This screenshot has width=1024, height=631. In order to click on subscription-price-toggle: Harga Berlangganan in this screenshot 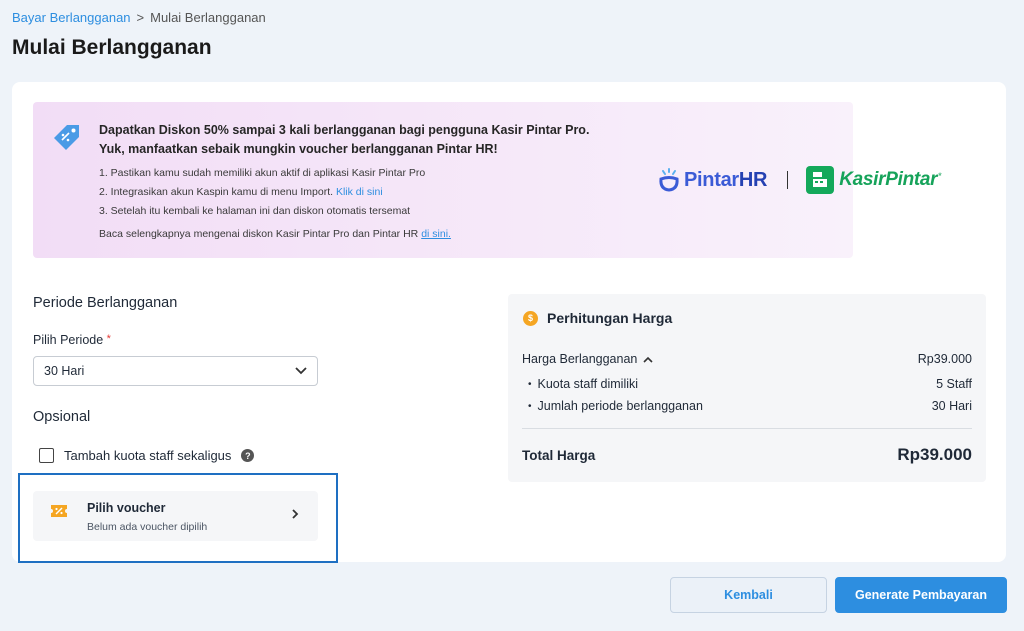, I will do `click(587, 359)`.